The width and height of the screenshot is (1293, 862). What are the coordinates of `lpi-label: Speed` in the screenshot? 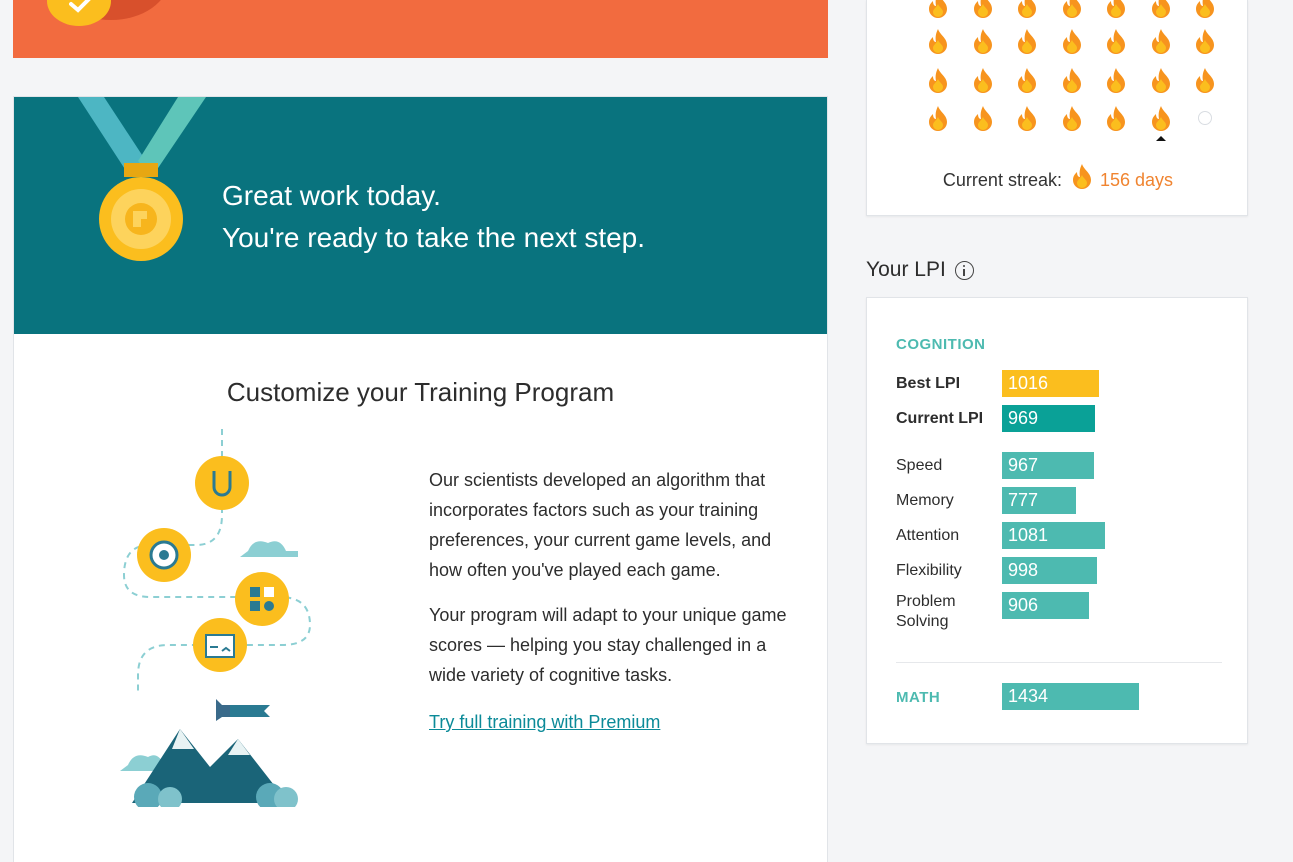 It's located at (919, 465).